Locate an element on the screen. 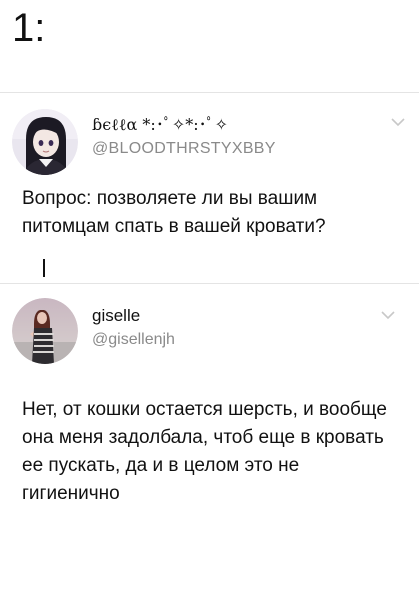 The height and width of the screenshot is (604, 419). post-number: 1: is located at coordinates (29, 28).